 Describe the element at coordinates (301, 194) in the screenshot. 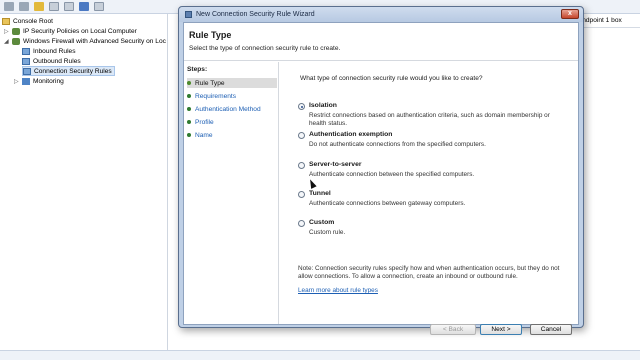

I see `tunnel-radio` at that location.